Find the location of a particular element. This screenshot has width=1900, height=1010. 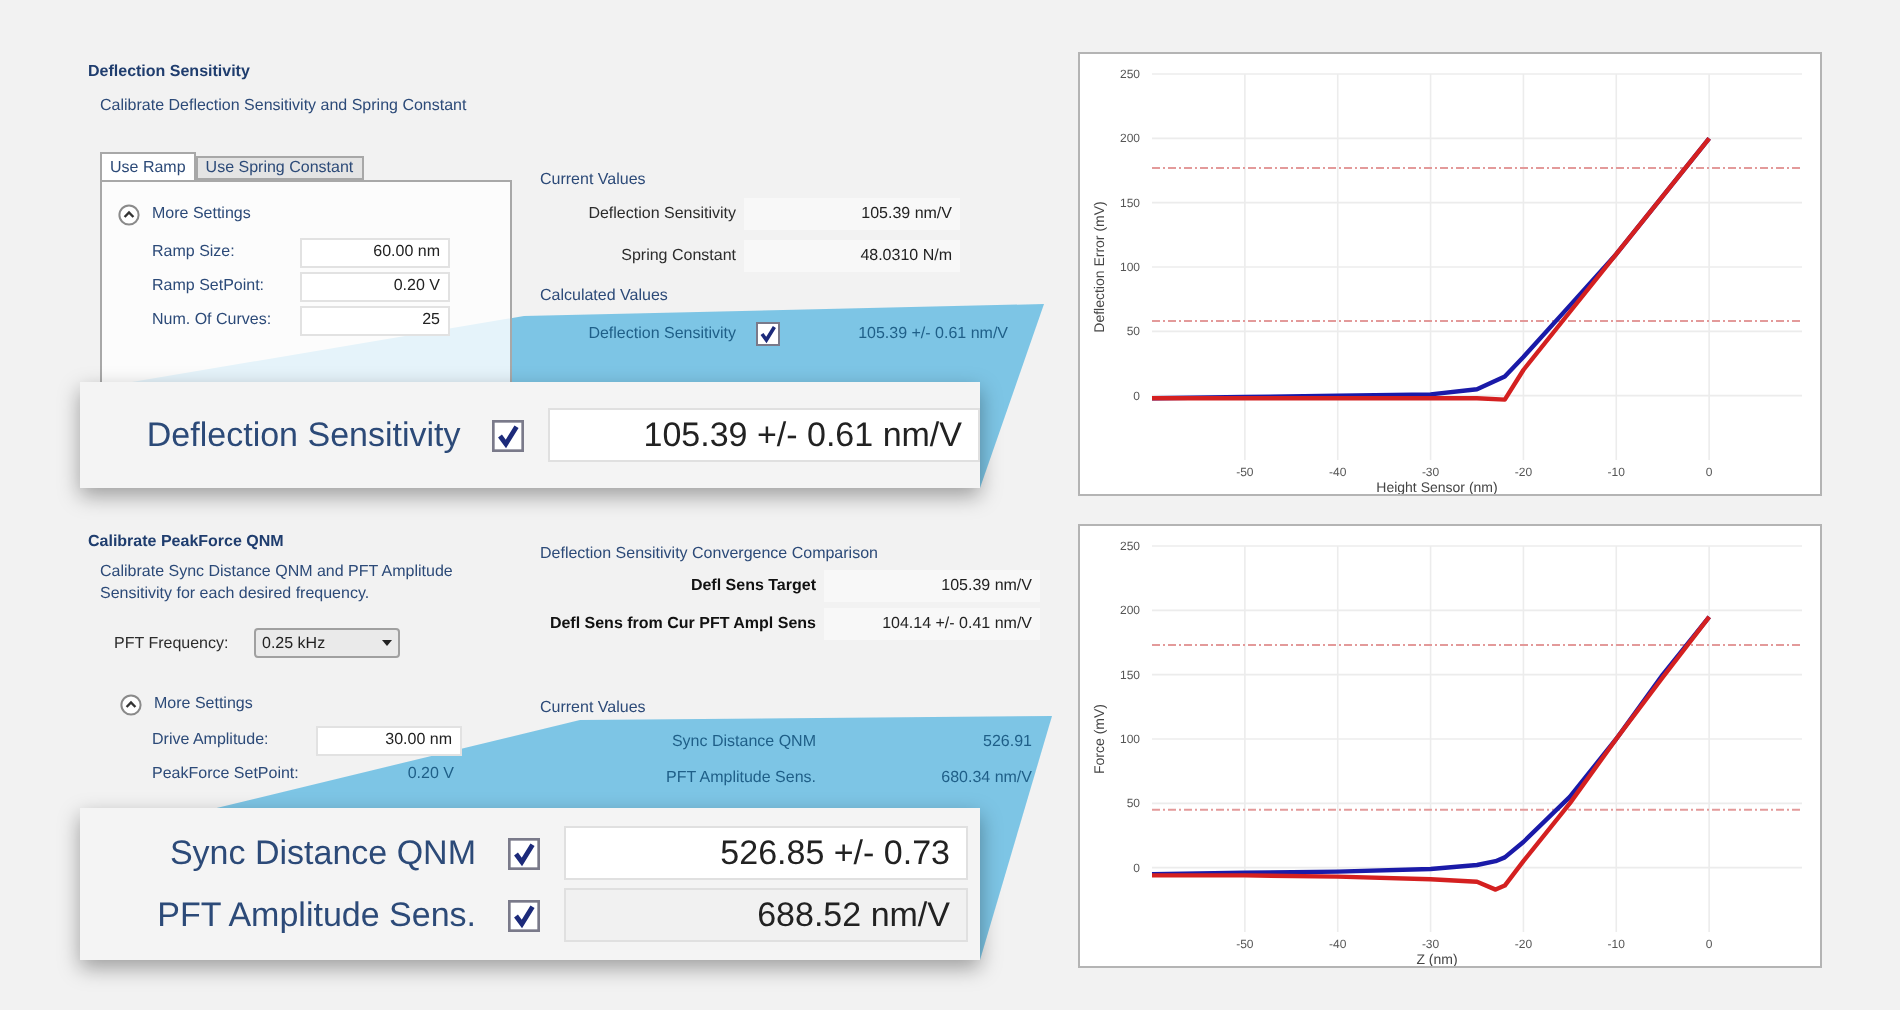

setting-label: Ramp SetPoint: is located at coordinates (209, 286).